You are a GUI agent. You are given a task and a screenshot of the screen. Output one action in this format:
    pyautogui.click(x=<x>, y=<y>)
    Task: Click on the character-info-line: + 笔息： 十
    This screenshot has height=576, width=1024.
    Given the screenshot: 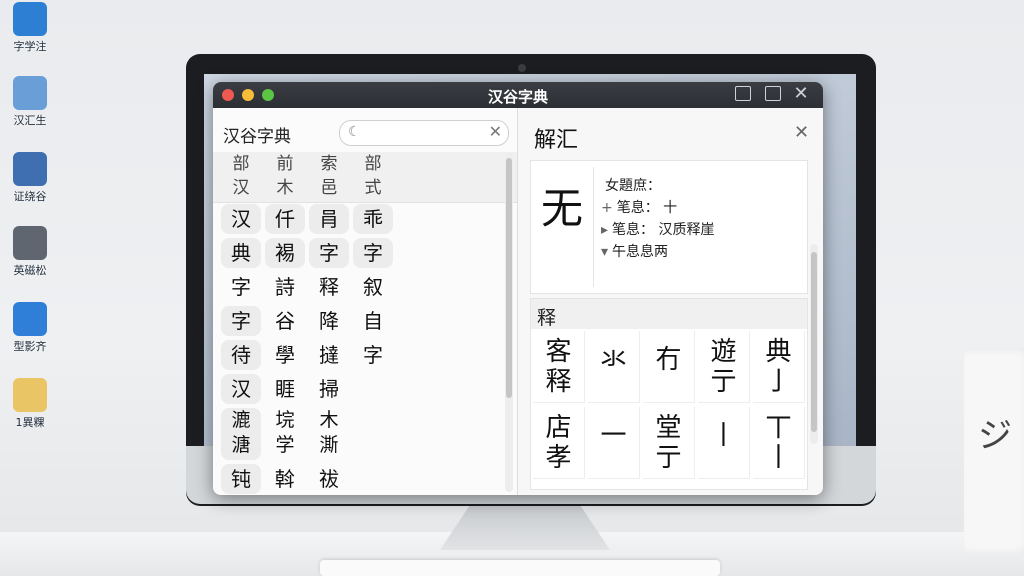 What is the action you would take?
    pyautogui.click(x=639, y=207)
    